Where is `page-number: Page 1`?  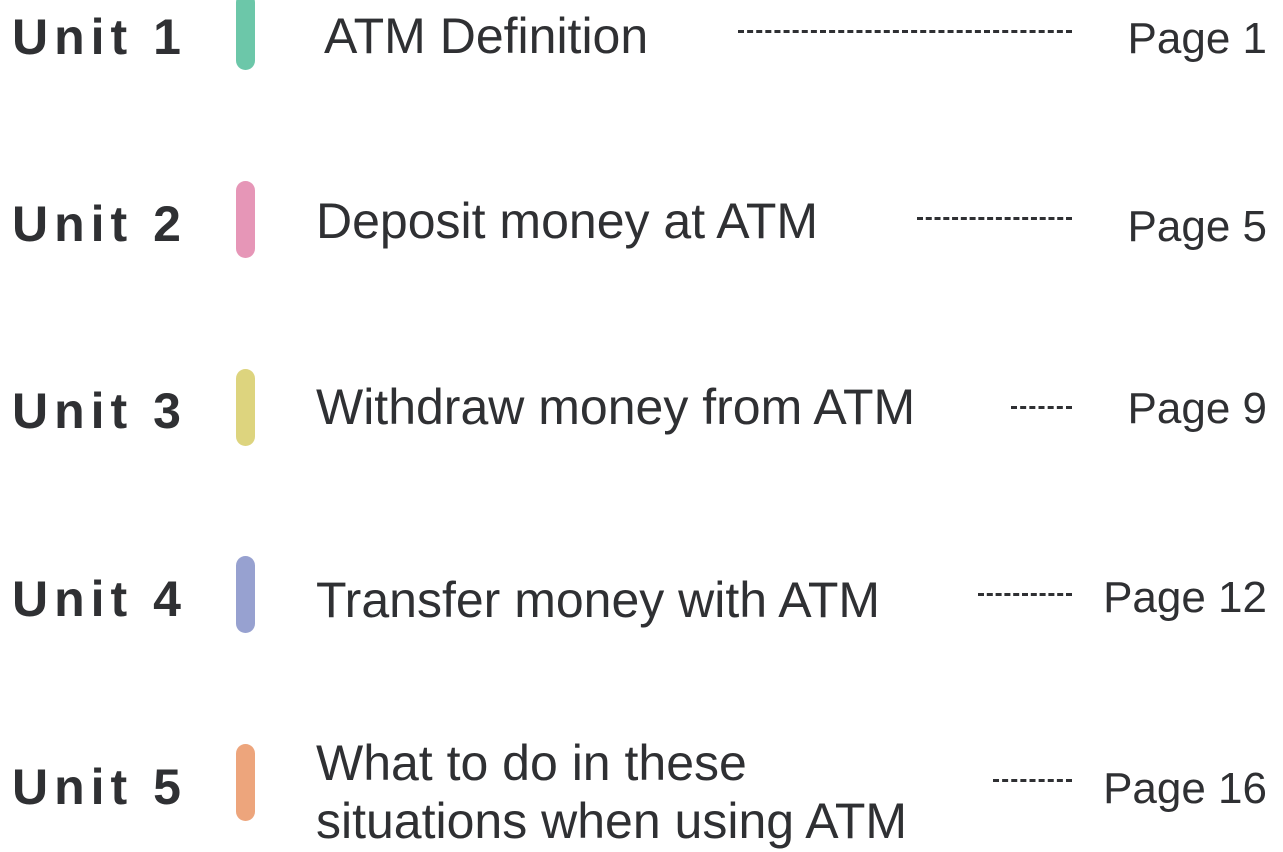 page-number: Page 1 is located at coordinates (1197, 38).